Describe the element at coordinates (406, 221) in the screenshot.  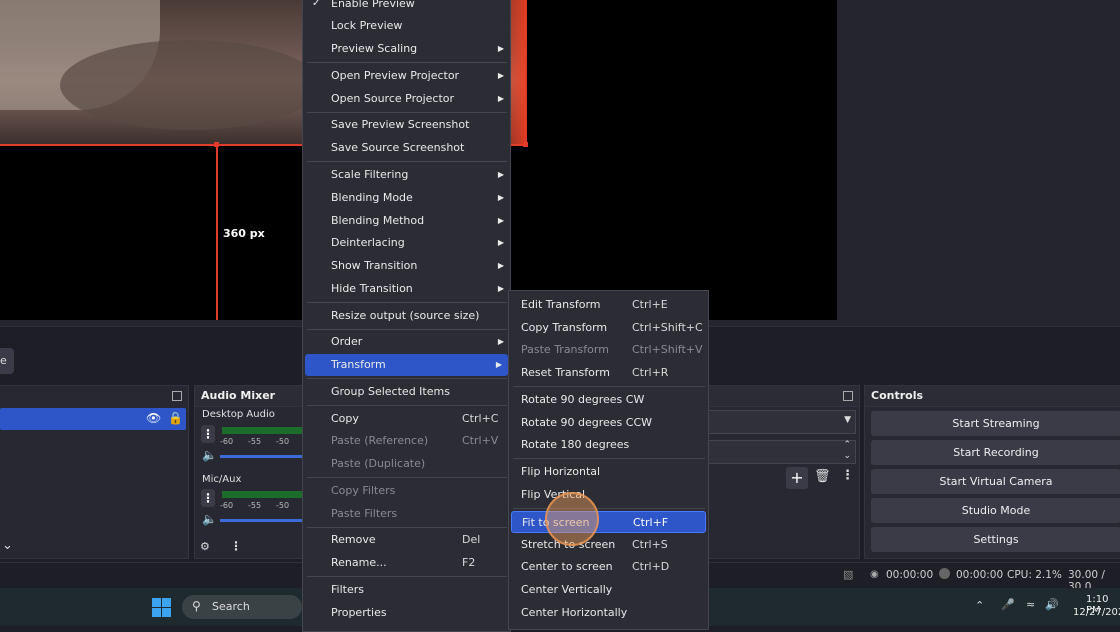
I see `menu-item-blending-method: Blending Method ▶` at that location.